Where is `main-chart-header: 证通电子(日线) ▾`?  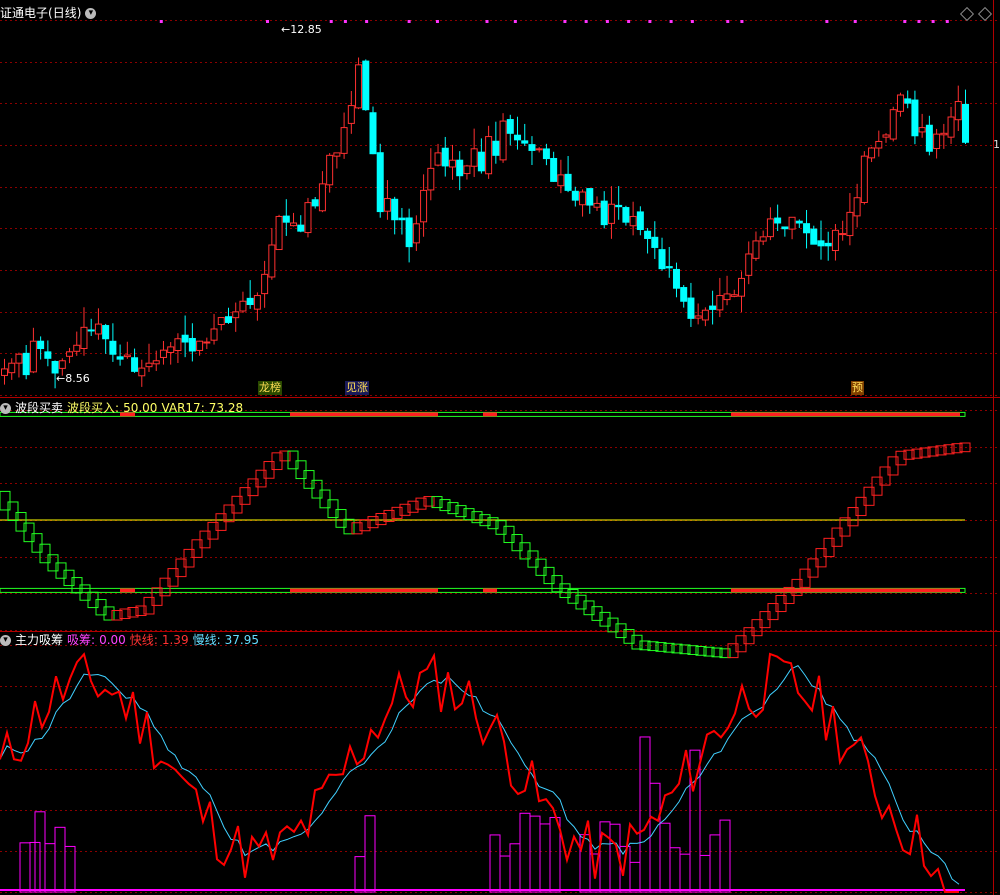 main-chart-header: 证通电子(日线) ▾ is located at coordinates (50, 13).